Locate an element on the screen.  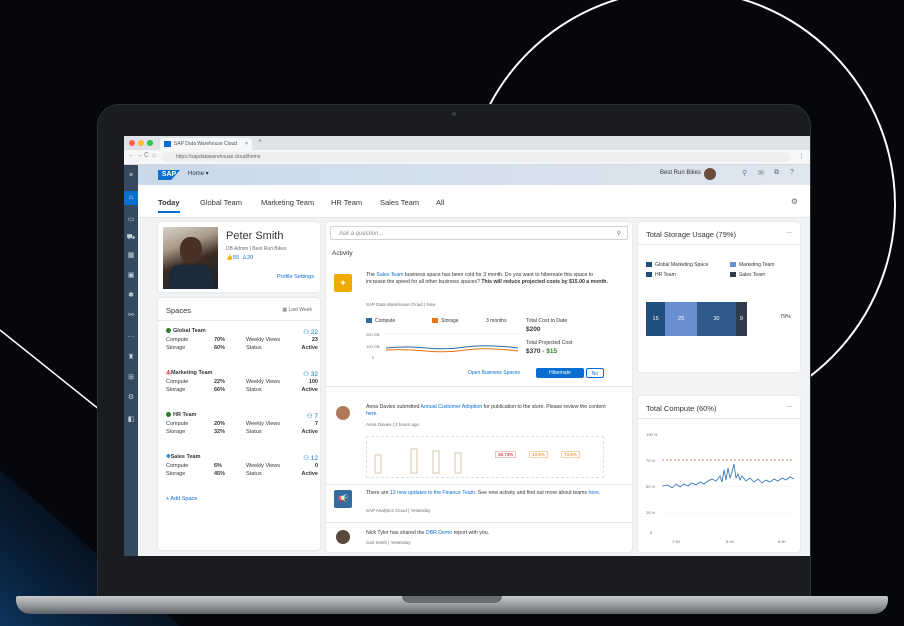
nav-security-icon: ♜ is located at coordinates (131, 358).